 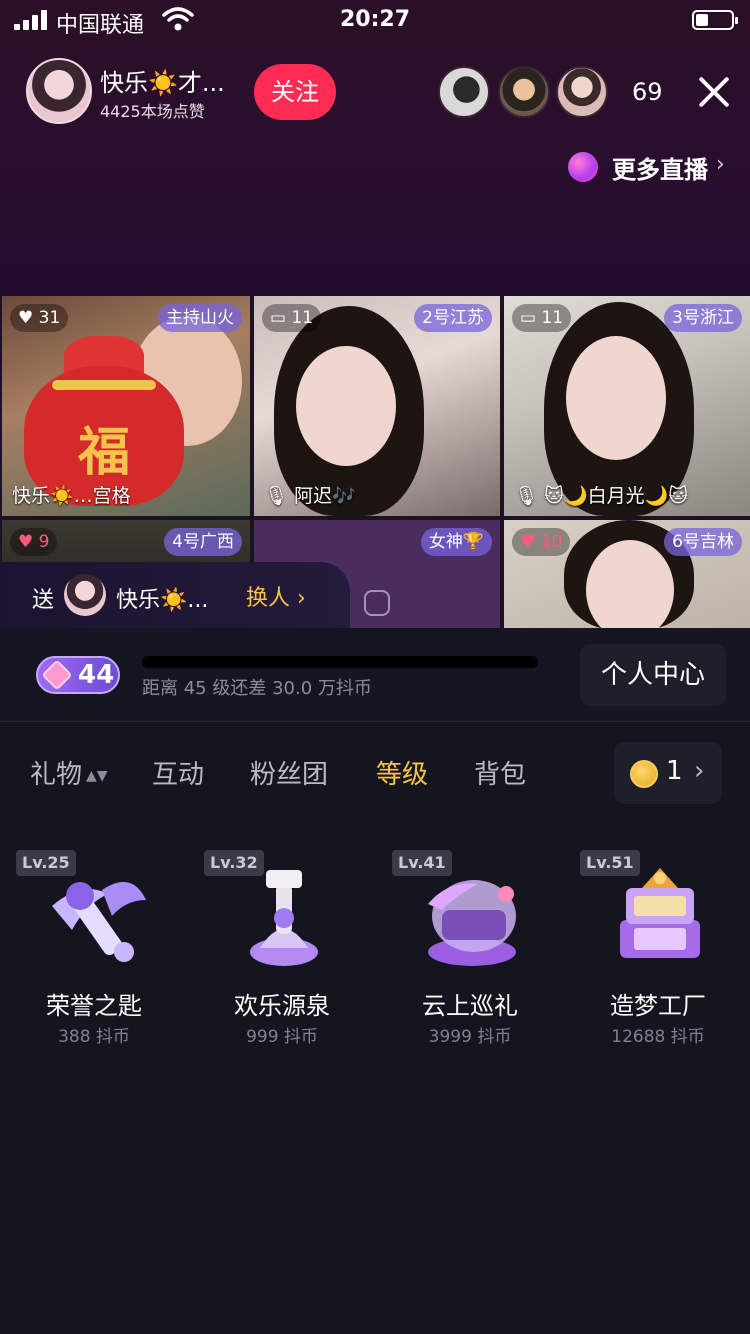 I want to click on seat-tile-host: 福 ♥ 31 主持山火 快乐☀️…宫格, so click(x=126, y=406).